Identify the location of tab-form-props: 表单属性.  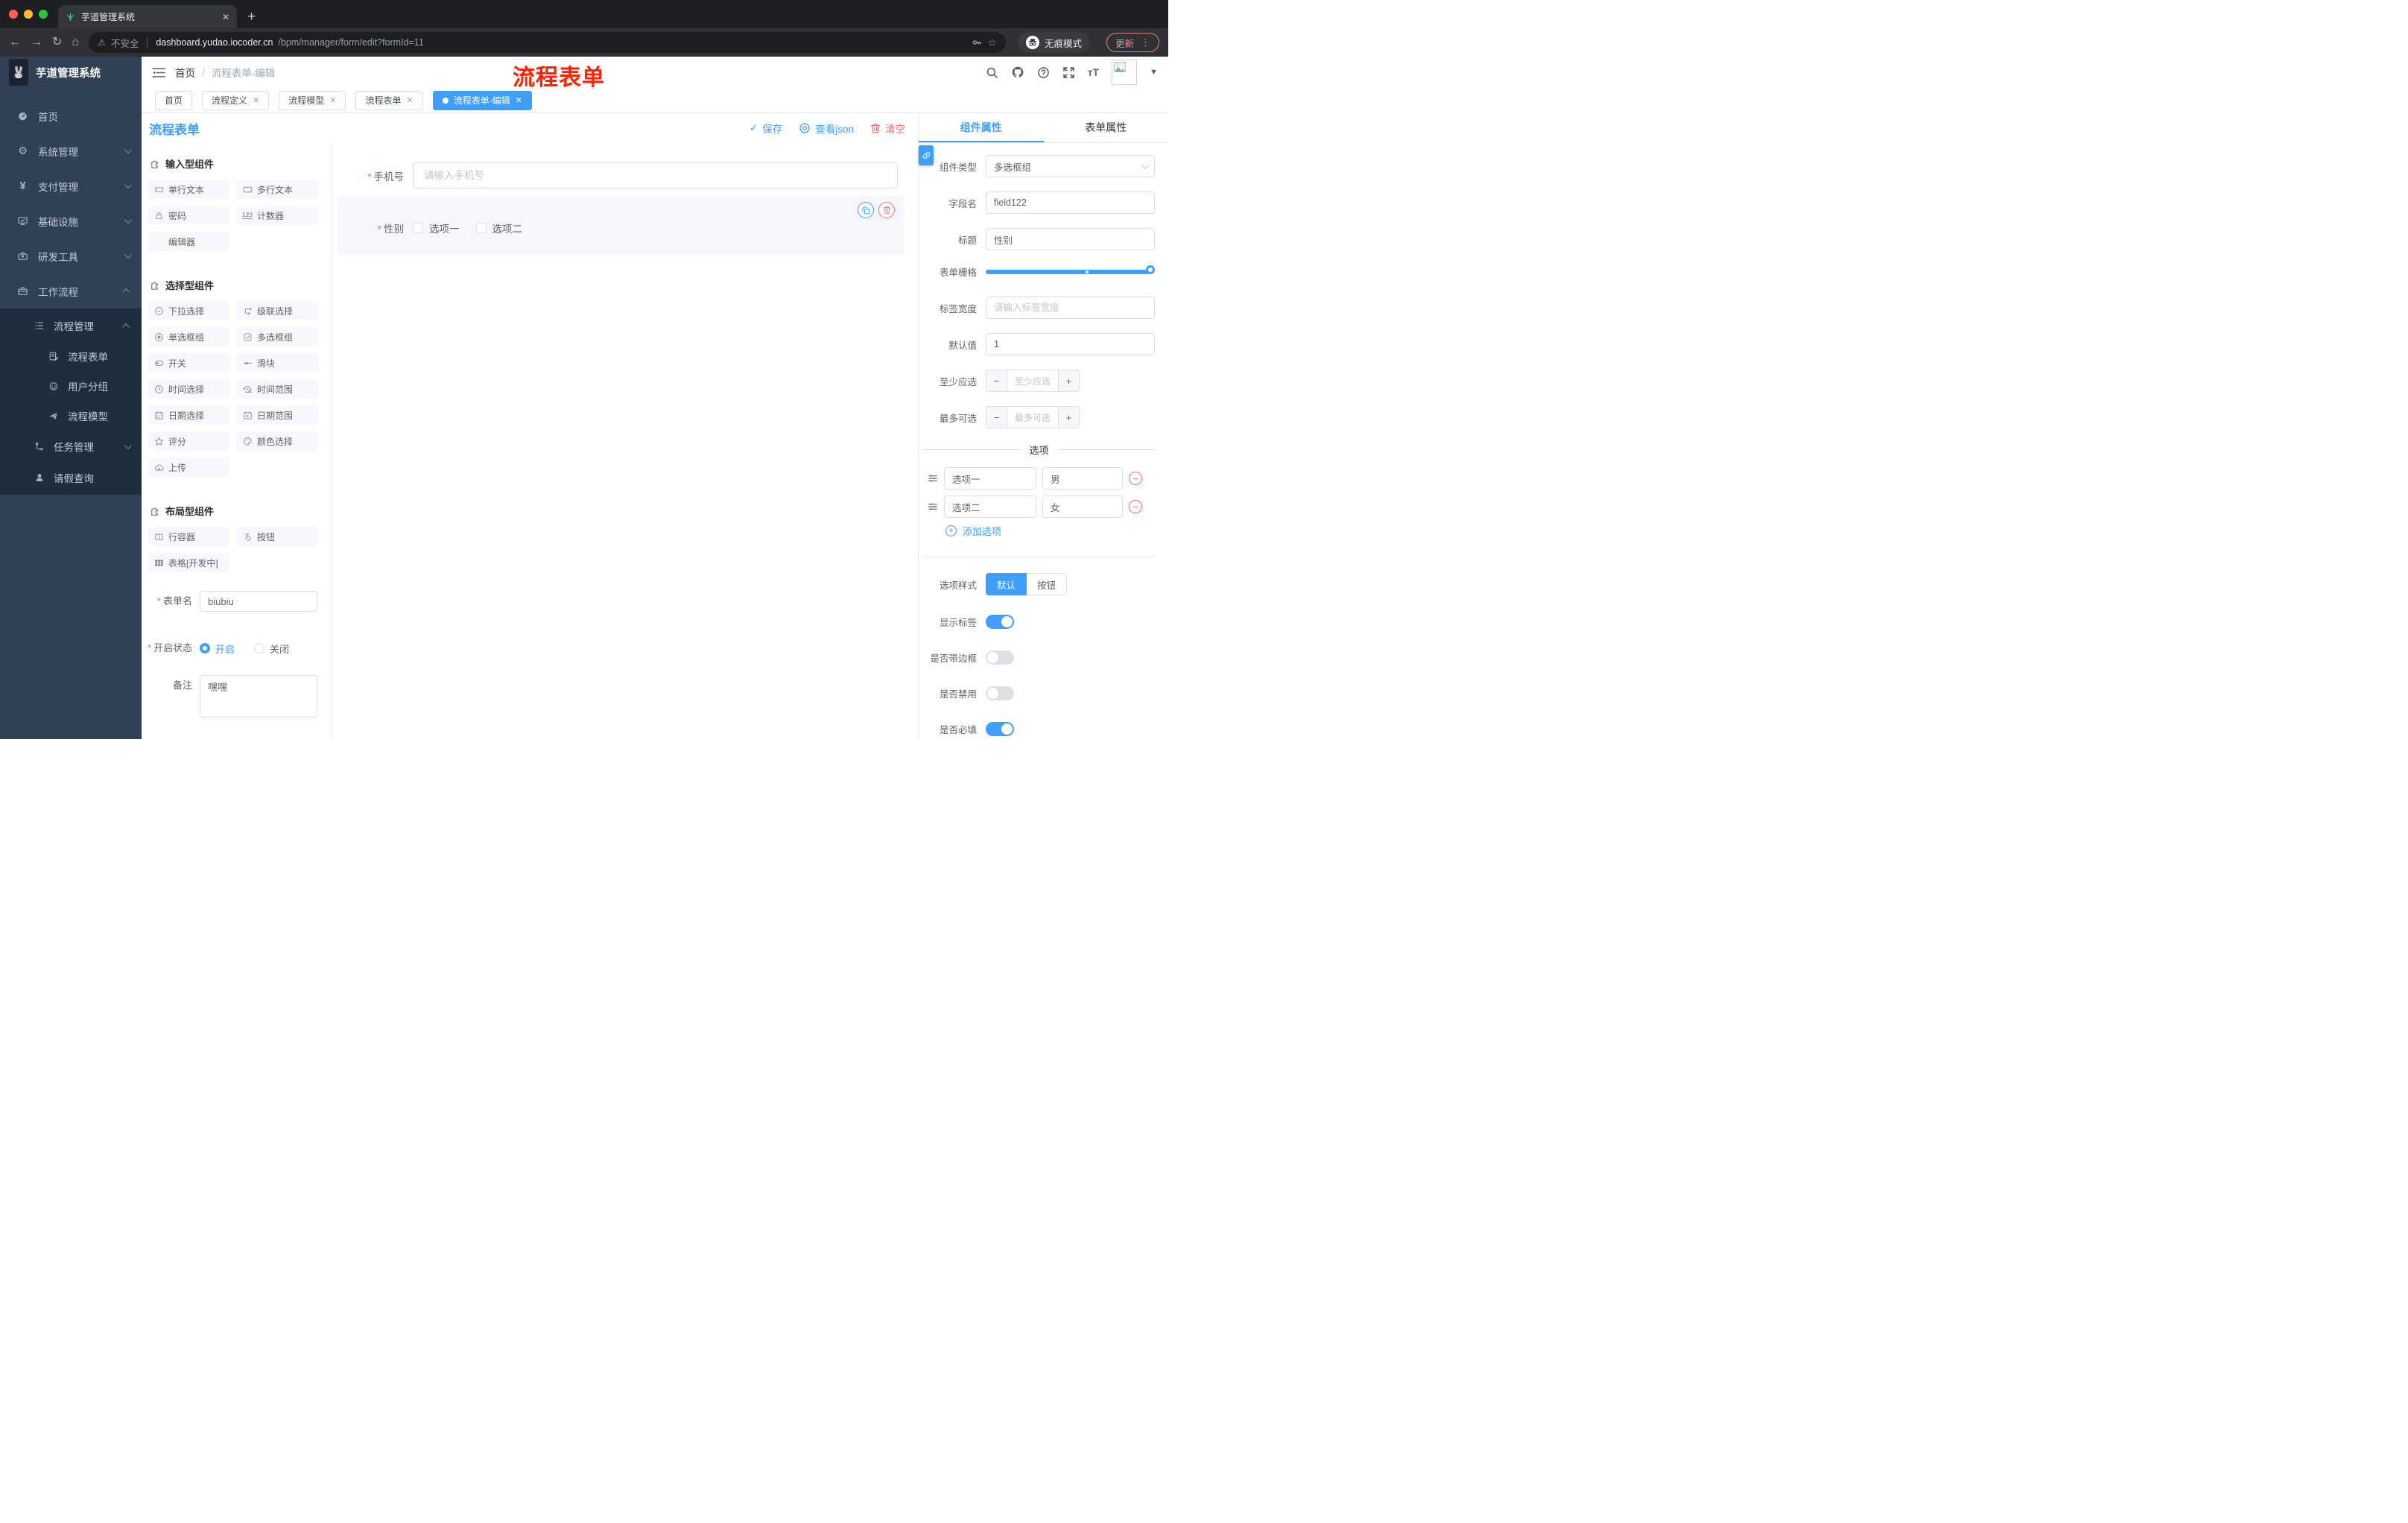
(1106, 128).